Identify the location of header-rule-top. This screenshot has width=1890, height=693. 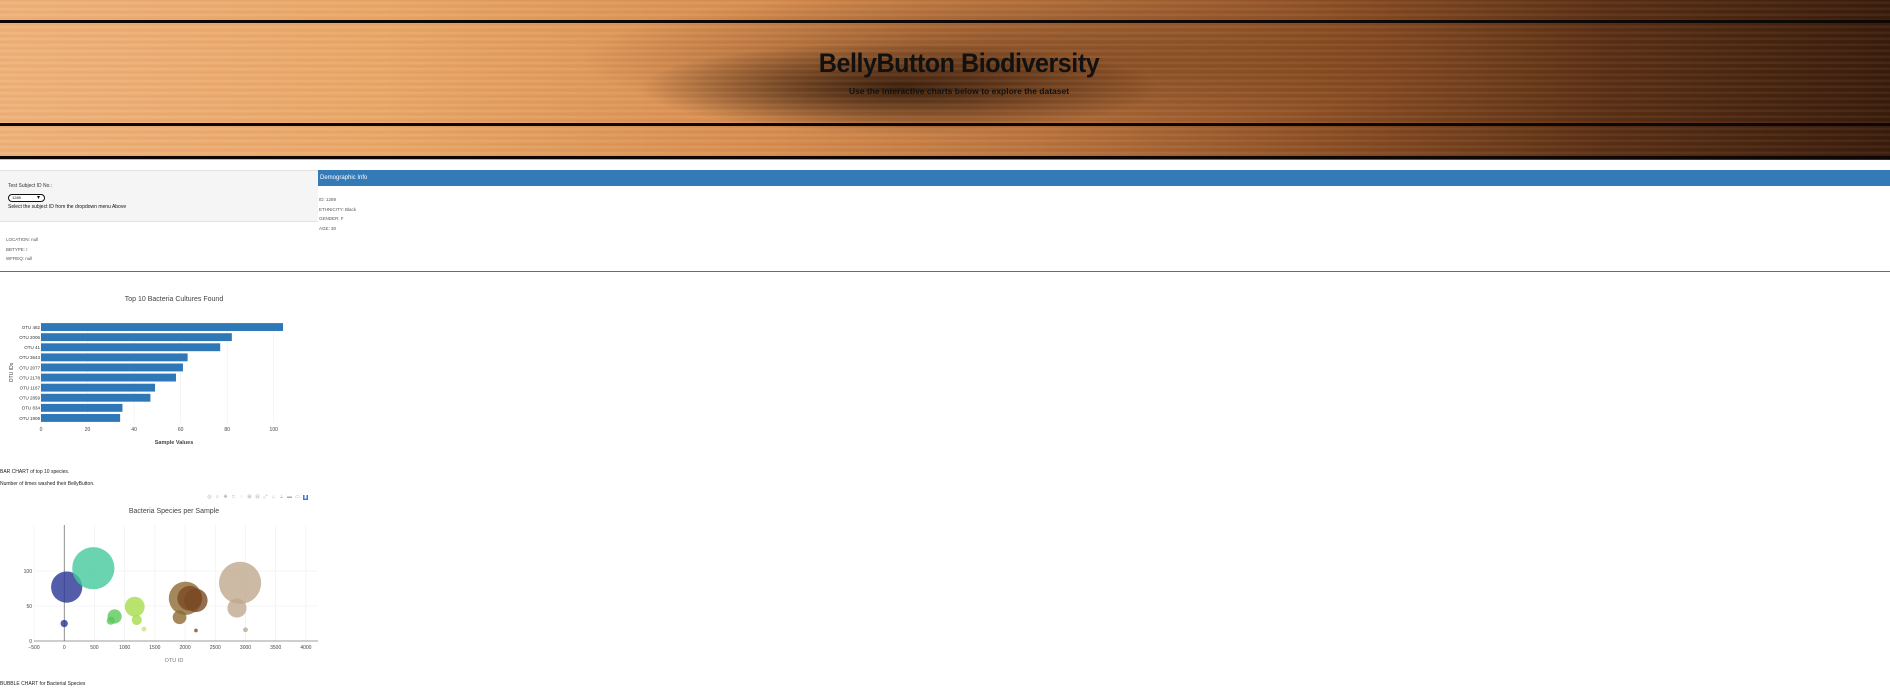
(945, 21).